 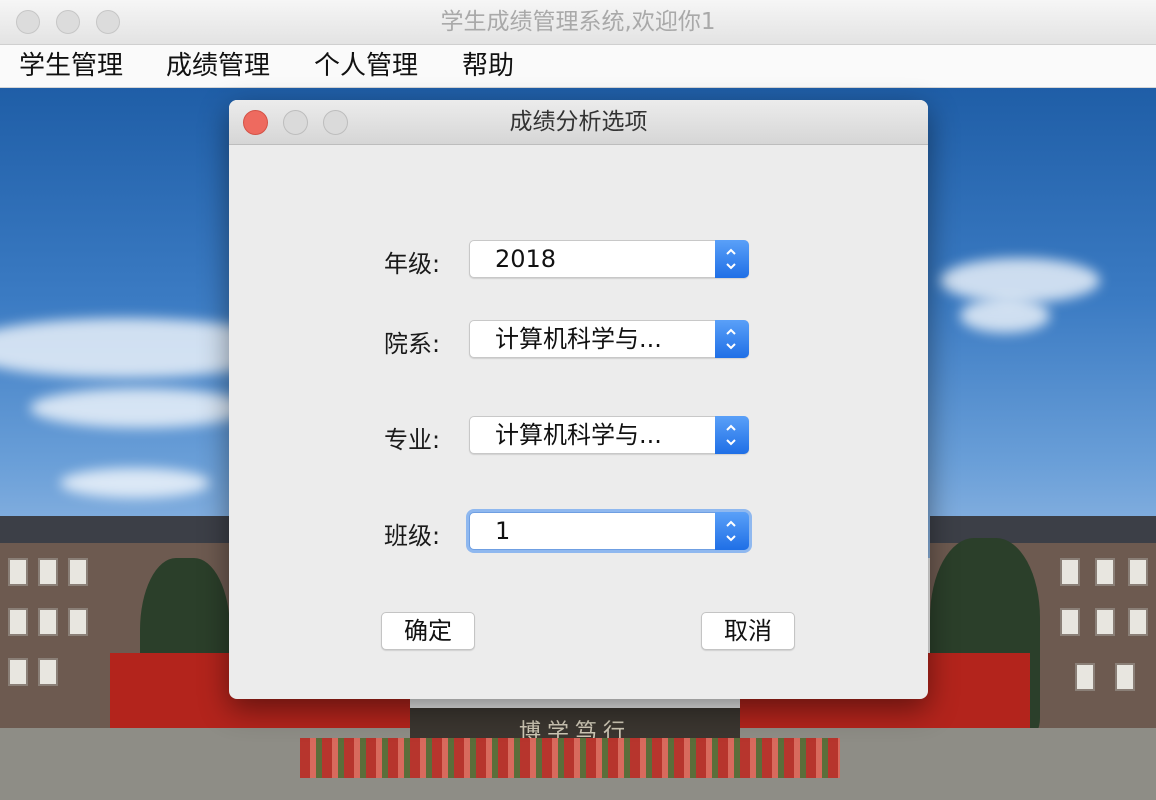 I want to click on menu-grade-management: 成绩管理, so click(x=218, y=66).